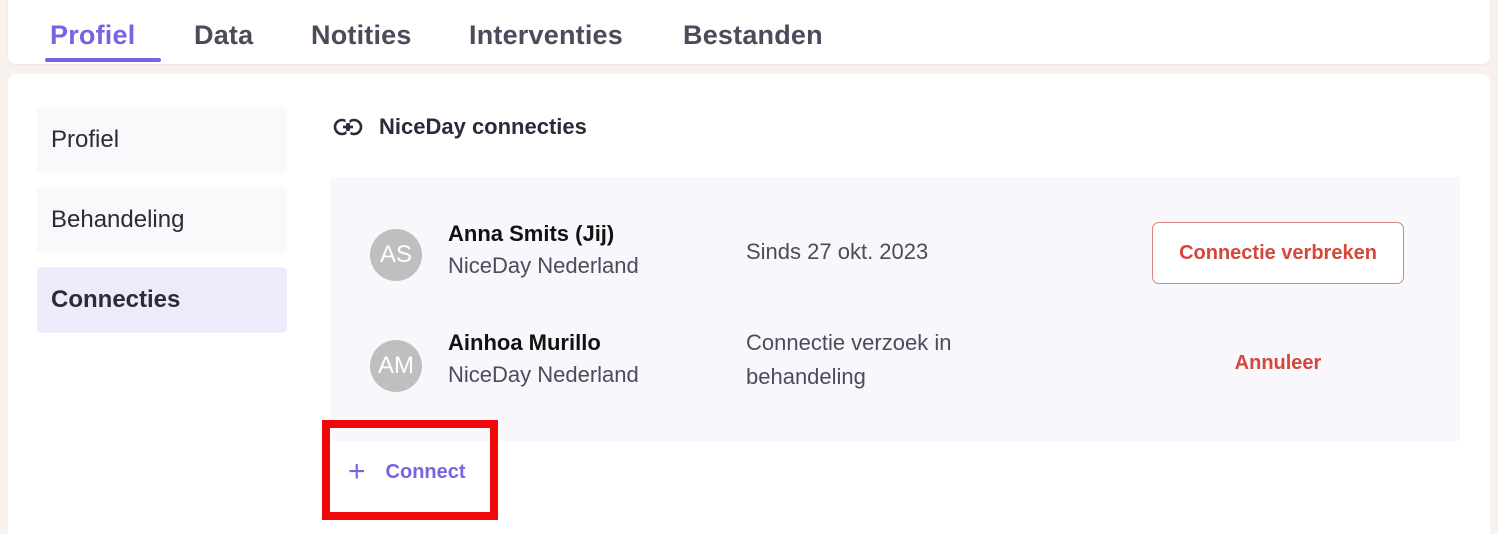 Image resolution: width=1498 pixels, height=534 pixels. Describe the element at coordinates (837, 251) in the screenshot. I see `connection-status: Sinds 27 okt. 2023` at that location.